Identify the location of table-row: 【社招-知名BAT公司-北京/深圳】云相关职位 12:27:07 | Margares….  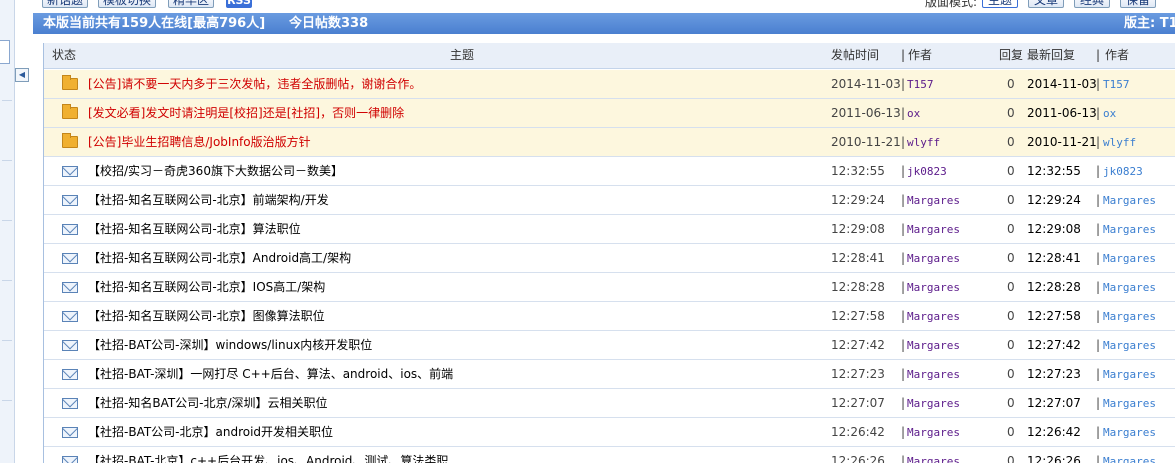
(609, 403).